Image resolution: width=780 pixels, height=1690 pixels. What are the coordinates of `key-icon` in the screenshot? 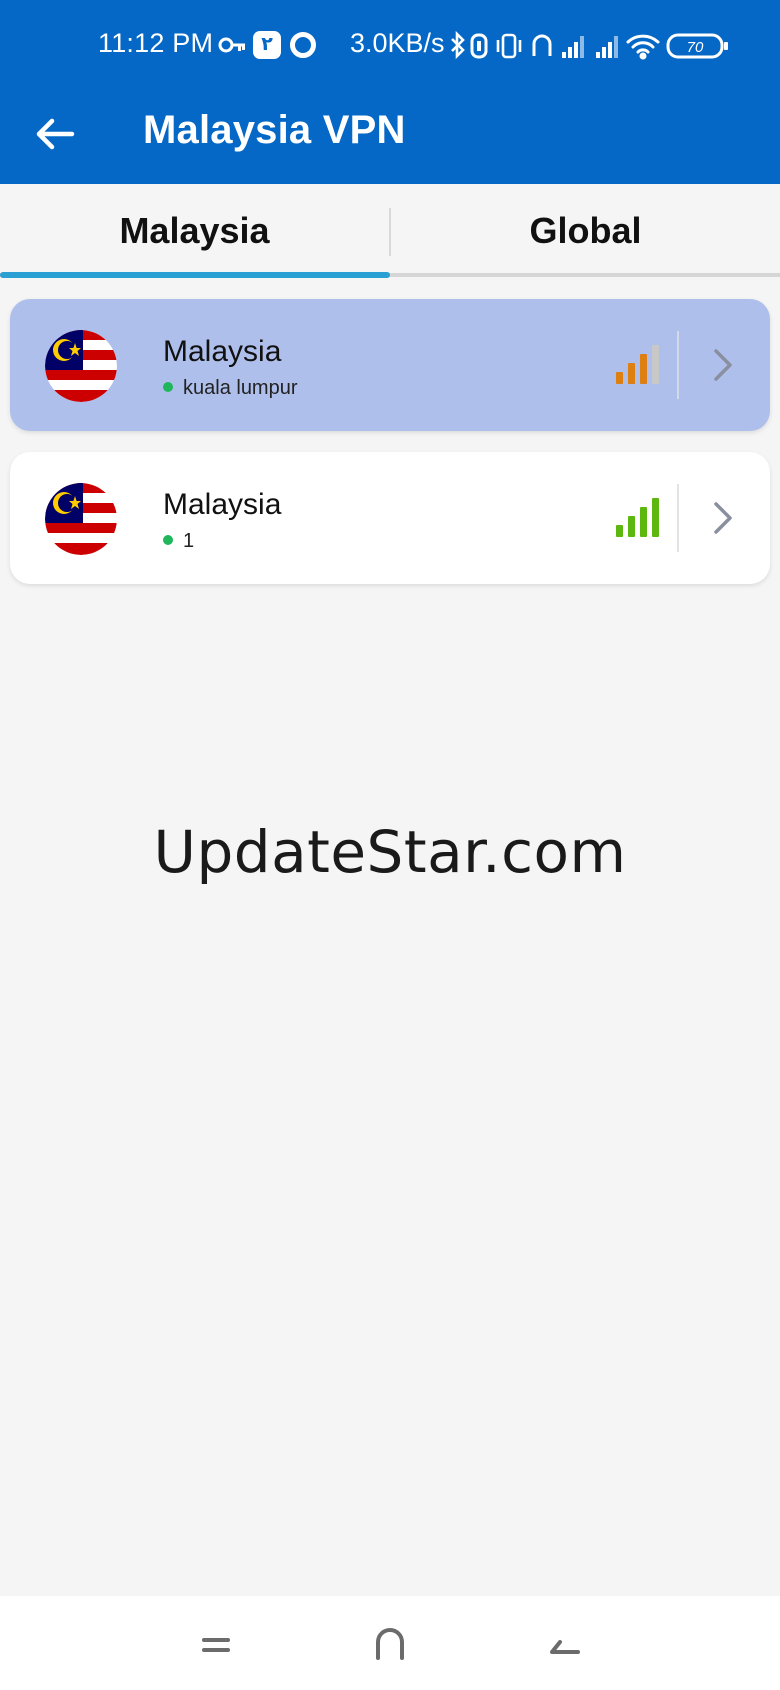 It's located at (231, 45).